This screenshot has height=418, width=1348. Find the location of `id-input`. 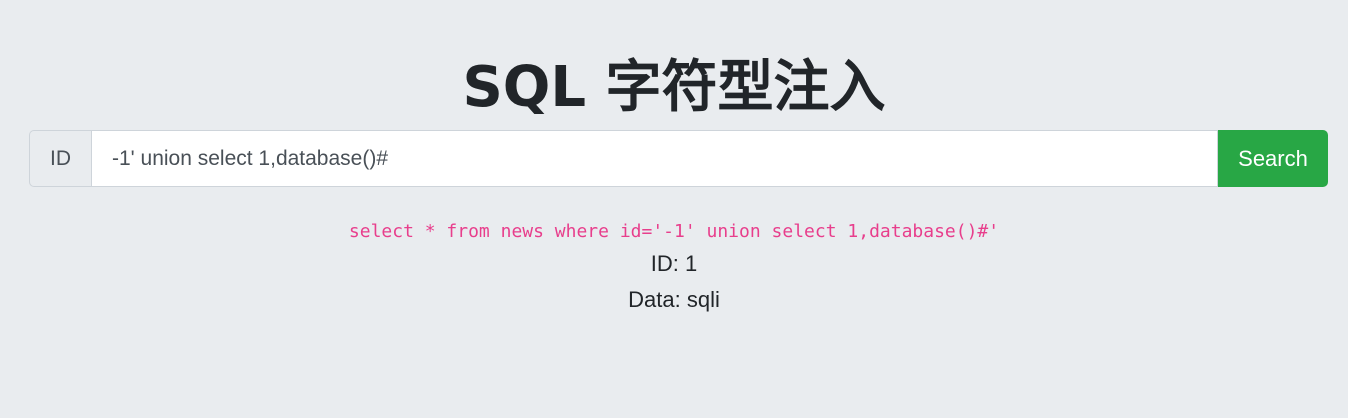

id-input is located at coordinates (654, 158).